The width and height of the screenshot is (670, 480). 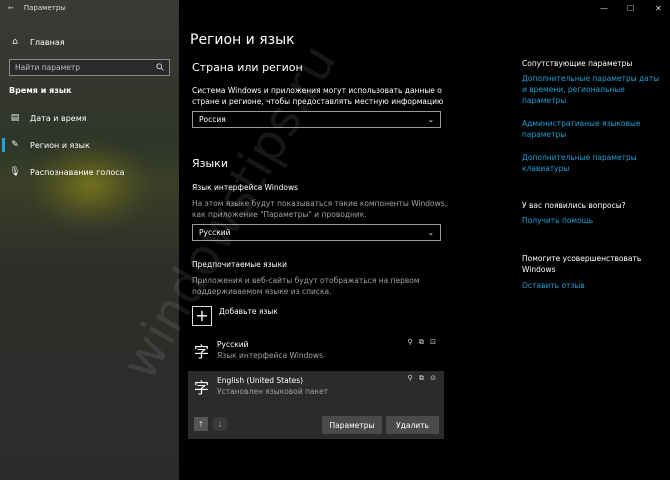 I want to click on language-options-button: Параметры, so click(x=352, y=425).